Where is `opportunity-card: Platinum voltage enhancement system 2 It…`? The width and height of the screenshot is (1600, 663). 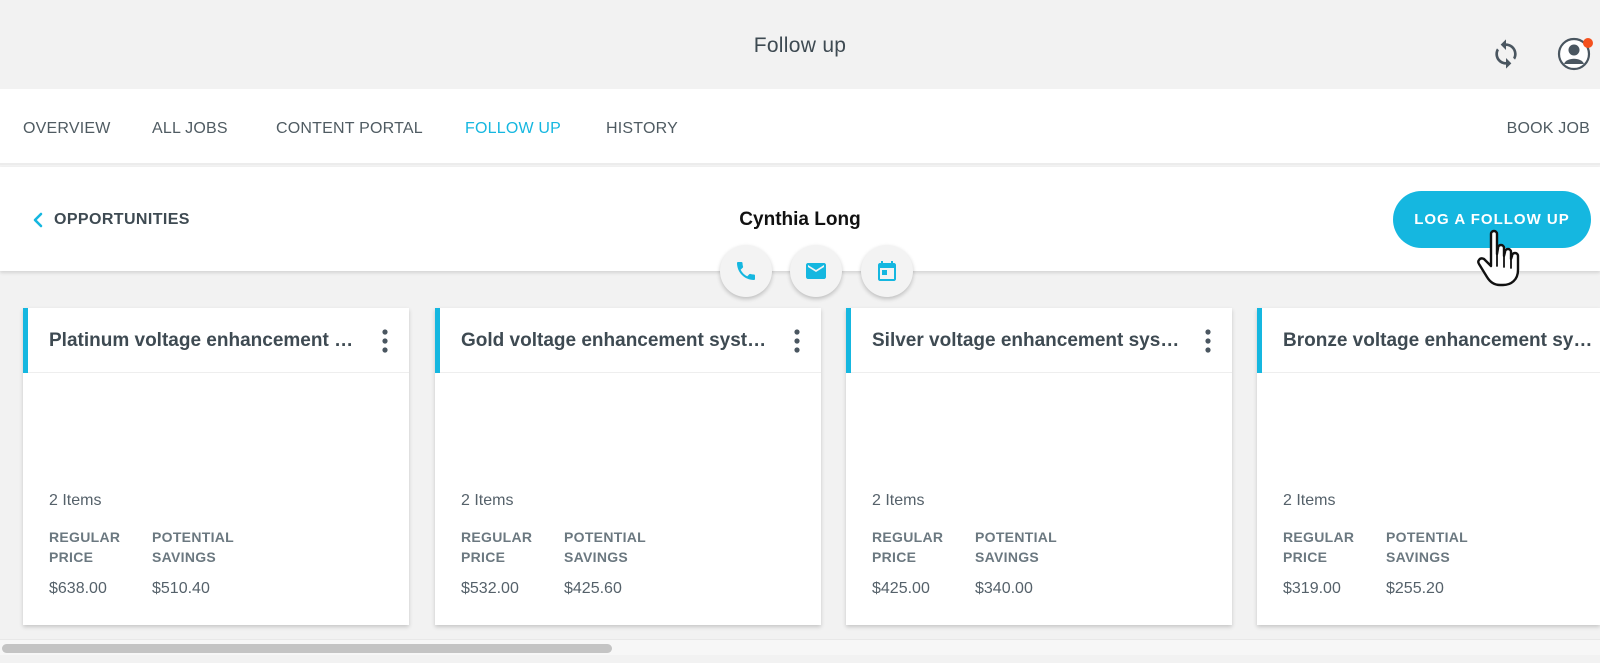
opportunity-card: Platinum voltage enhancement system 2 It… is located at coordinates (216, 466).